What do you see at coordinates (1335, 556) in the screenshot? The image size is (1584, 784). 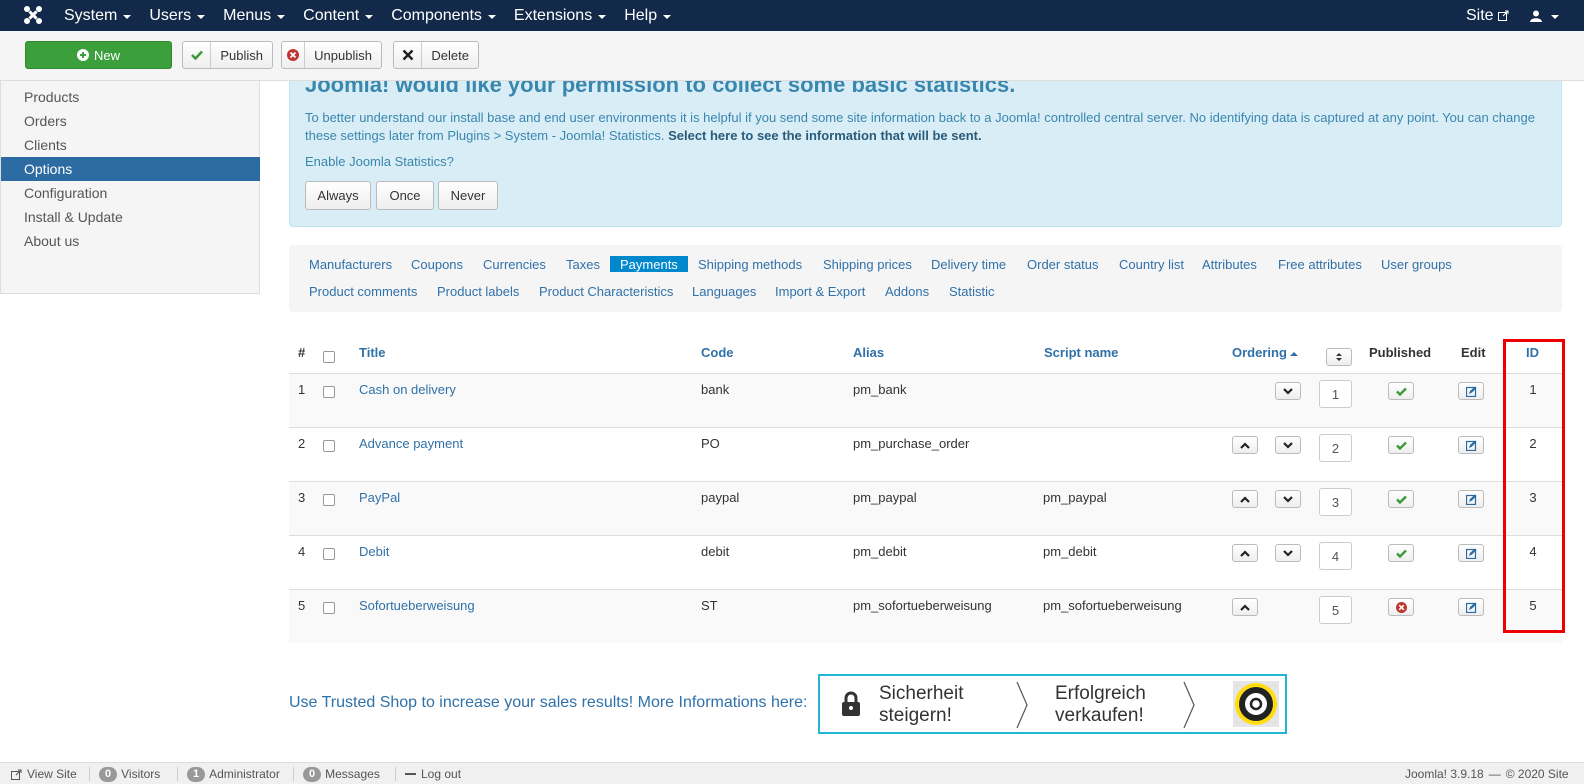 I see `ordering-input: 4` at bounding box center [1335, 556].